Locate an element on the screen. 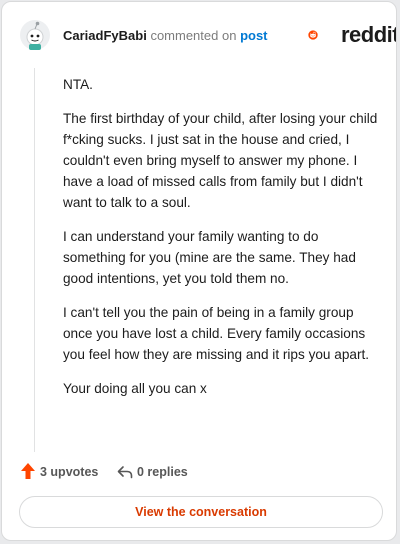  action-text: commented on is located at coordinates (193, 35).